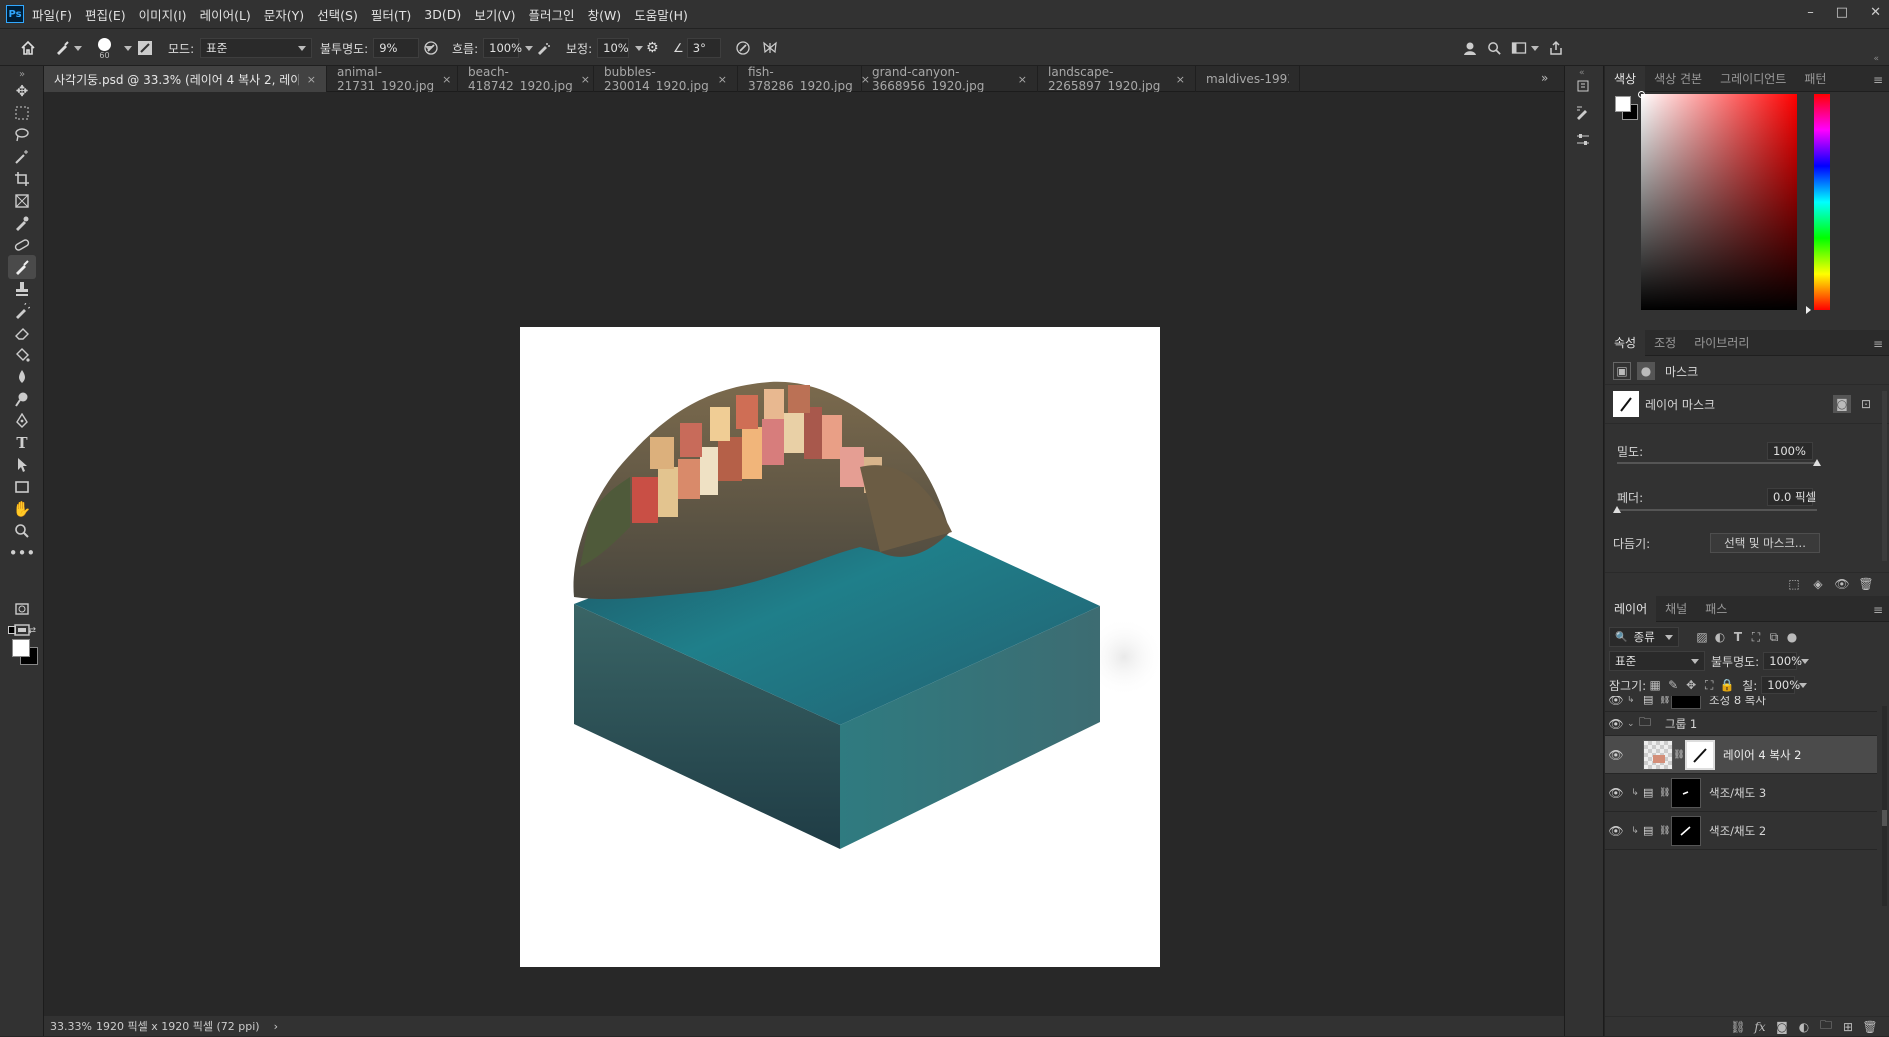 The image size is (1889, 1037). I want to click on menu-view: 보기(V), so click(494, 14).